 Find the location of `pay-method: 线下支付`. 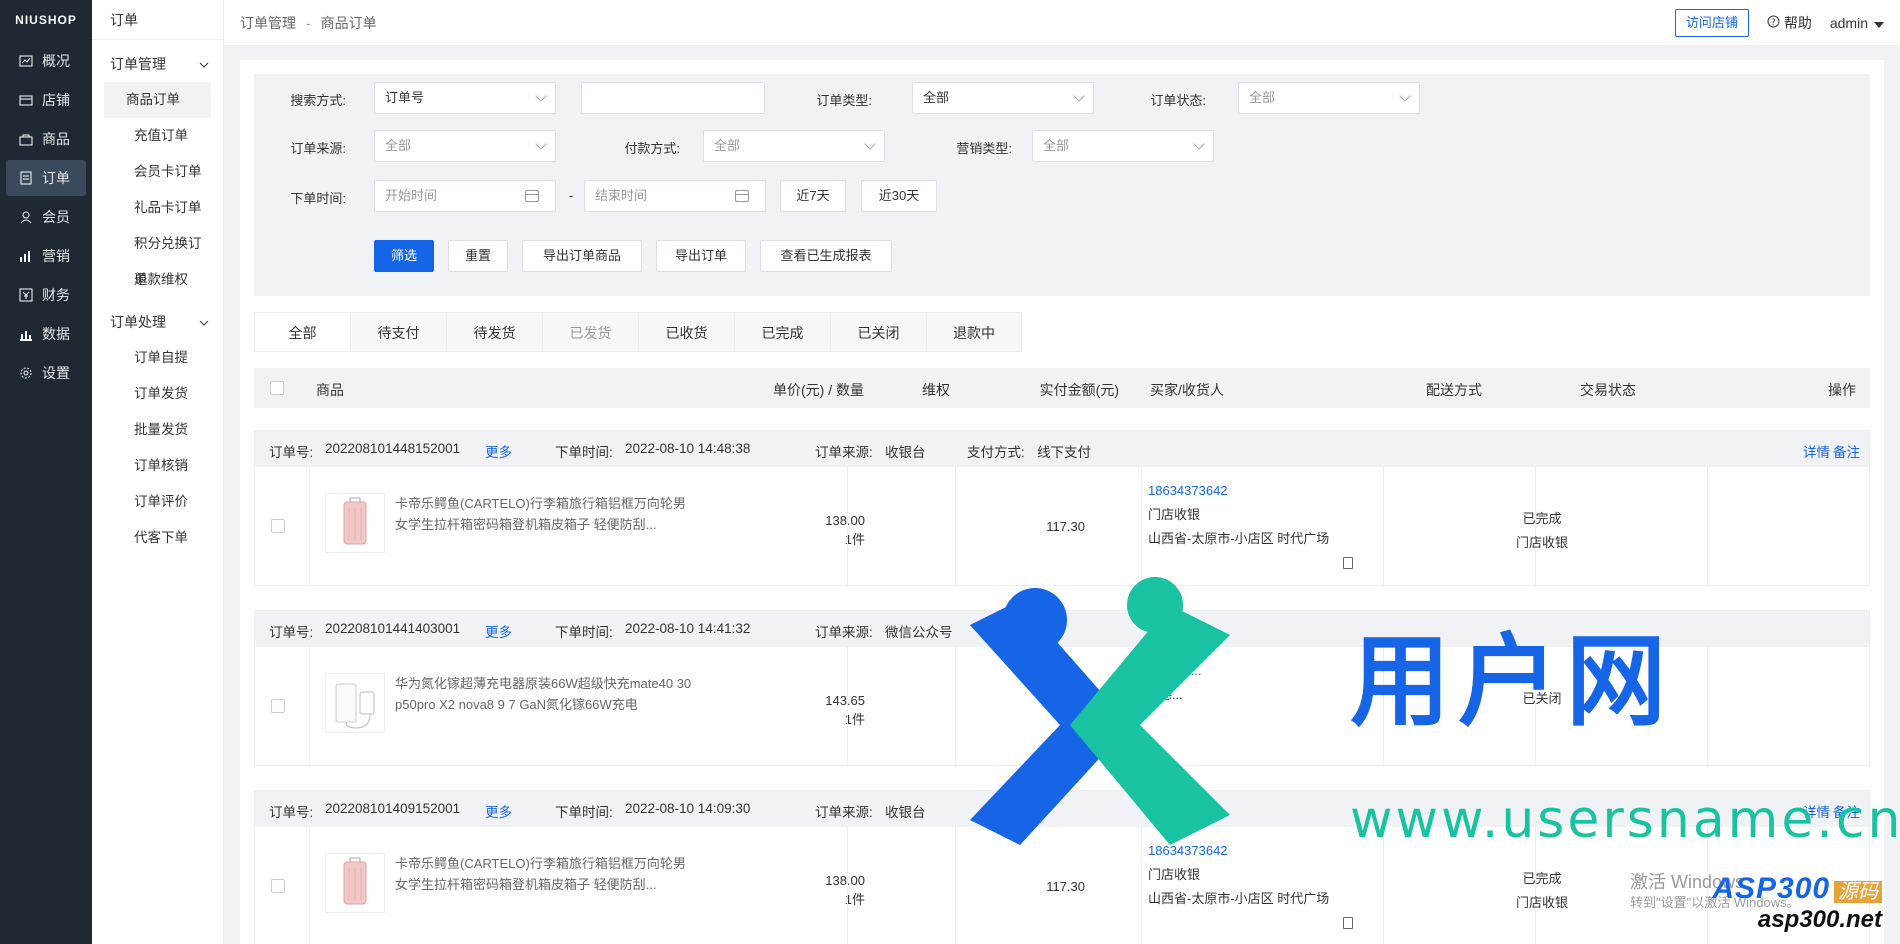

pay-method: 线下支付 is located at coordinates (1064, 452).